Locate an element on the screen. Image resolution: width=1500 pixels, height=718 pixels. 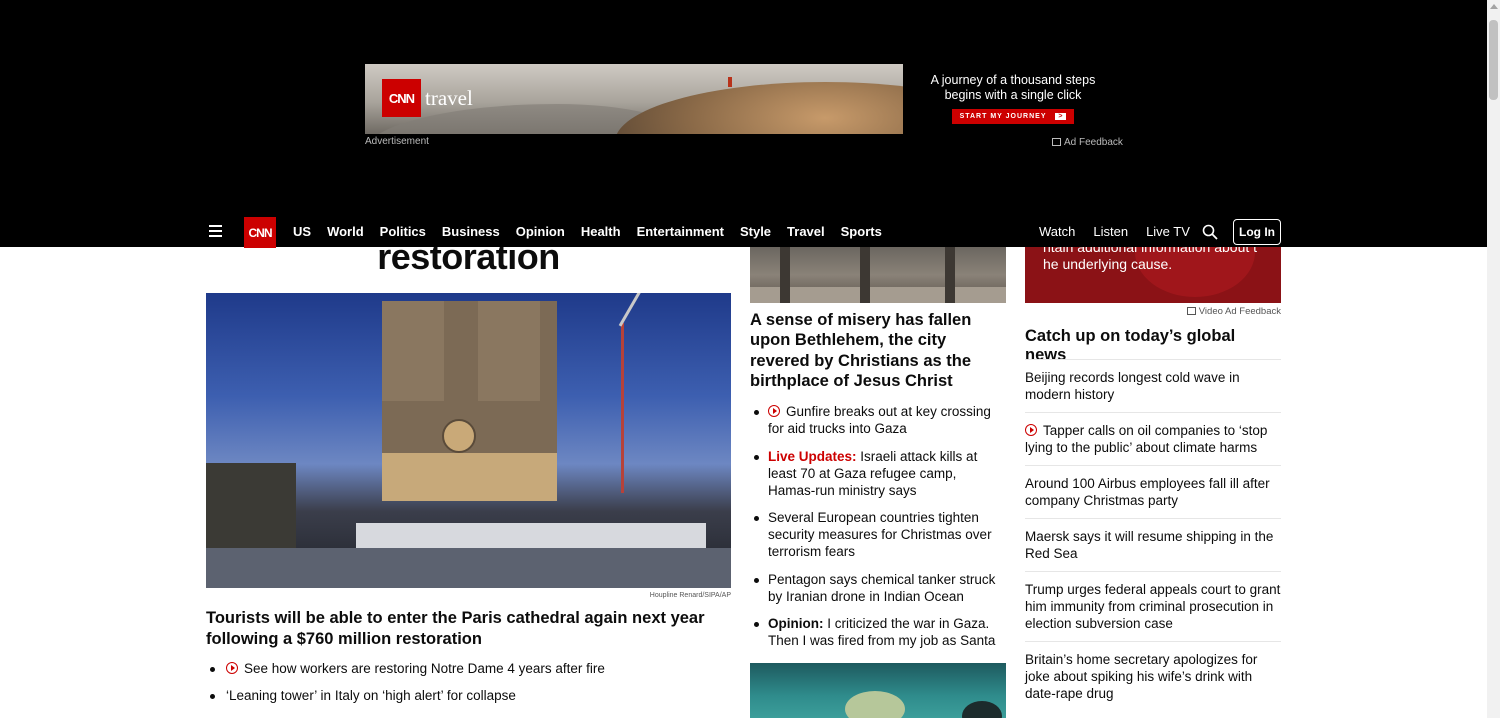
nav-link-opinion: Opinion is located at coordinates (540, 231).